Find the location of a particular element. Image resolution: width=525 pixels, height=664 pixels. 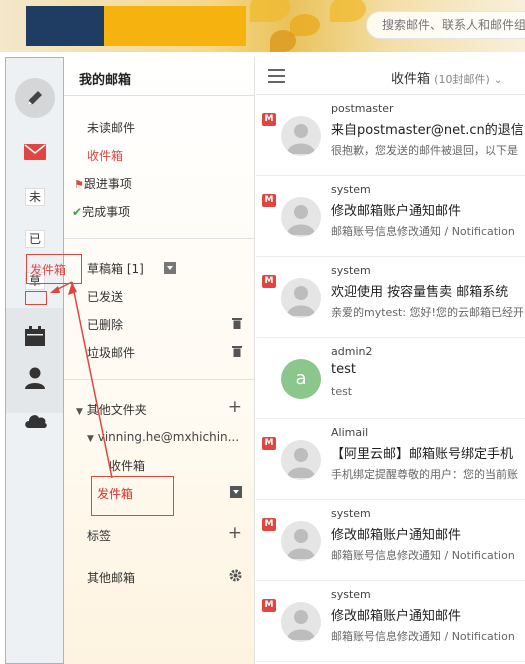

search-box is located at coordinates (445, 25).